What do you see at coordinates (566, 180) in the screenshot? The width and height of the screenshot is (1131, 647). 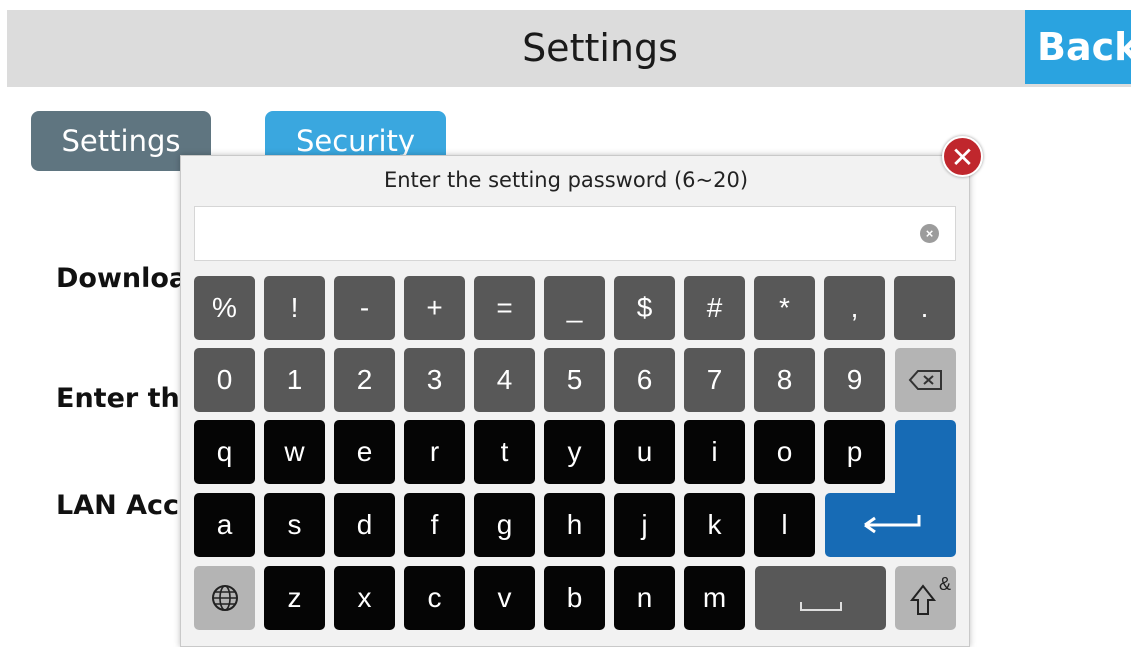 I see `dialog-title: Enter the setting password (6~20)` at bounding box center [566, 180].